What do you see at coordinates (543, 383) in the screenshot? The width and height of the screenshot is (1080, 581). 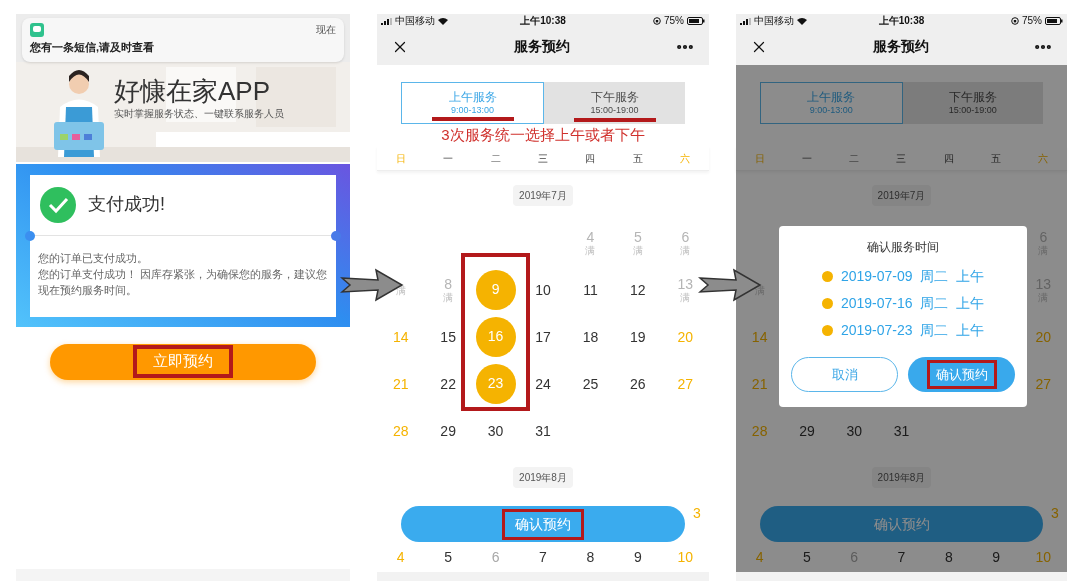 I see `calendar-day: 24` at bounding box center [543, 383].